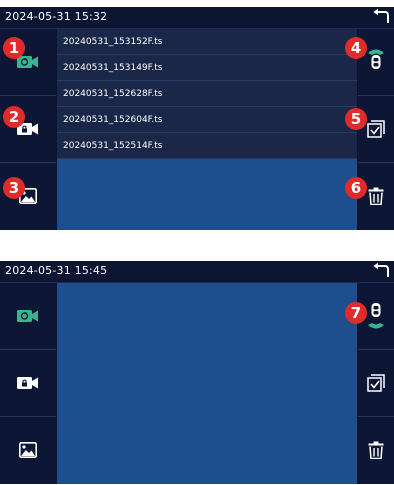 This screenshot has height=485, width=394. What do you see at coordinates (207, 146) in the screenshot?
I see `file-list-item: 20240531_152514F.ts` at bounding box center [207, 146].